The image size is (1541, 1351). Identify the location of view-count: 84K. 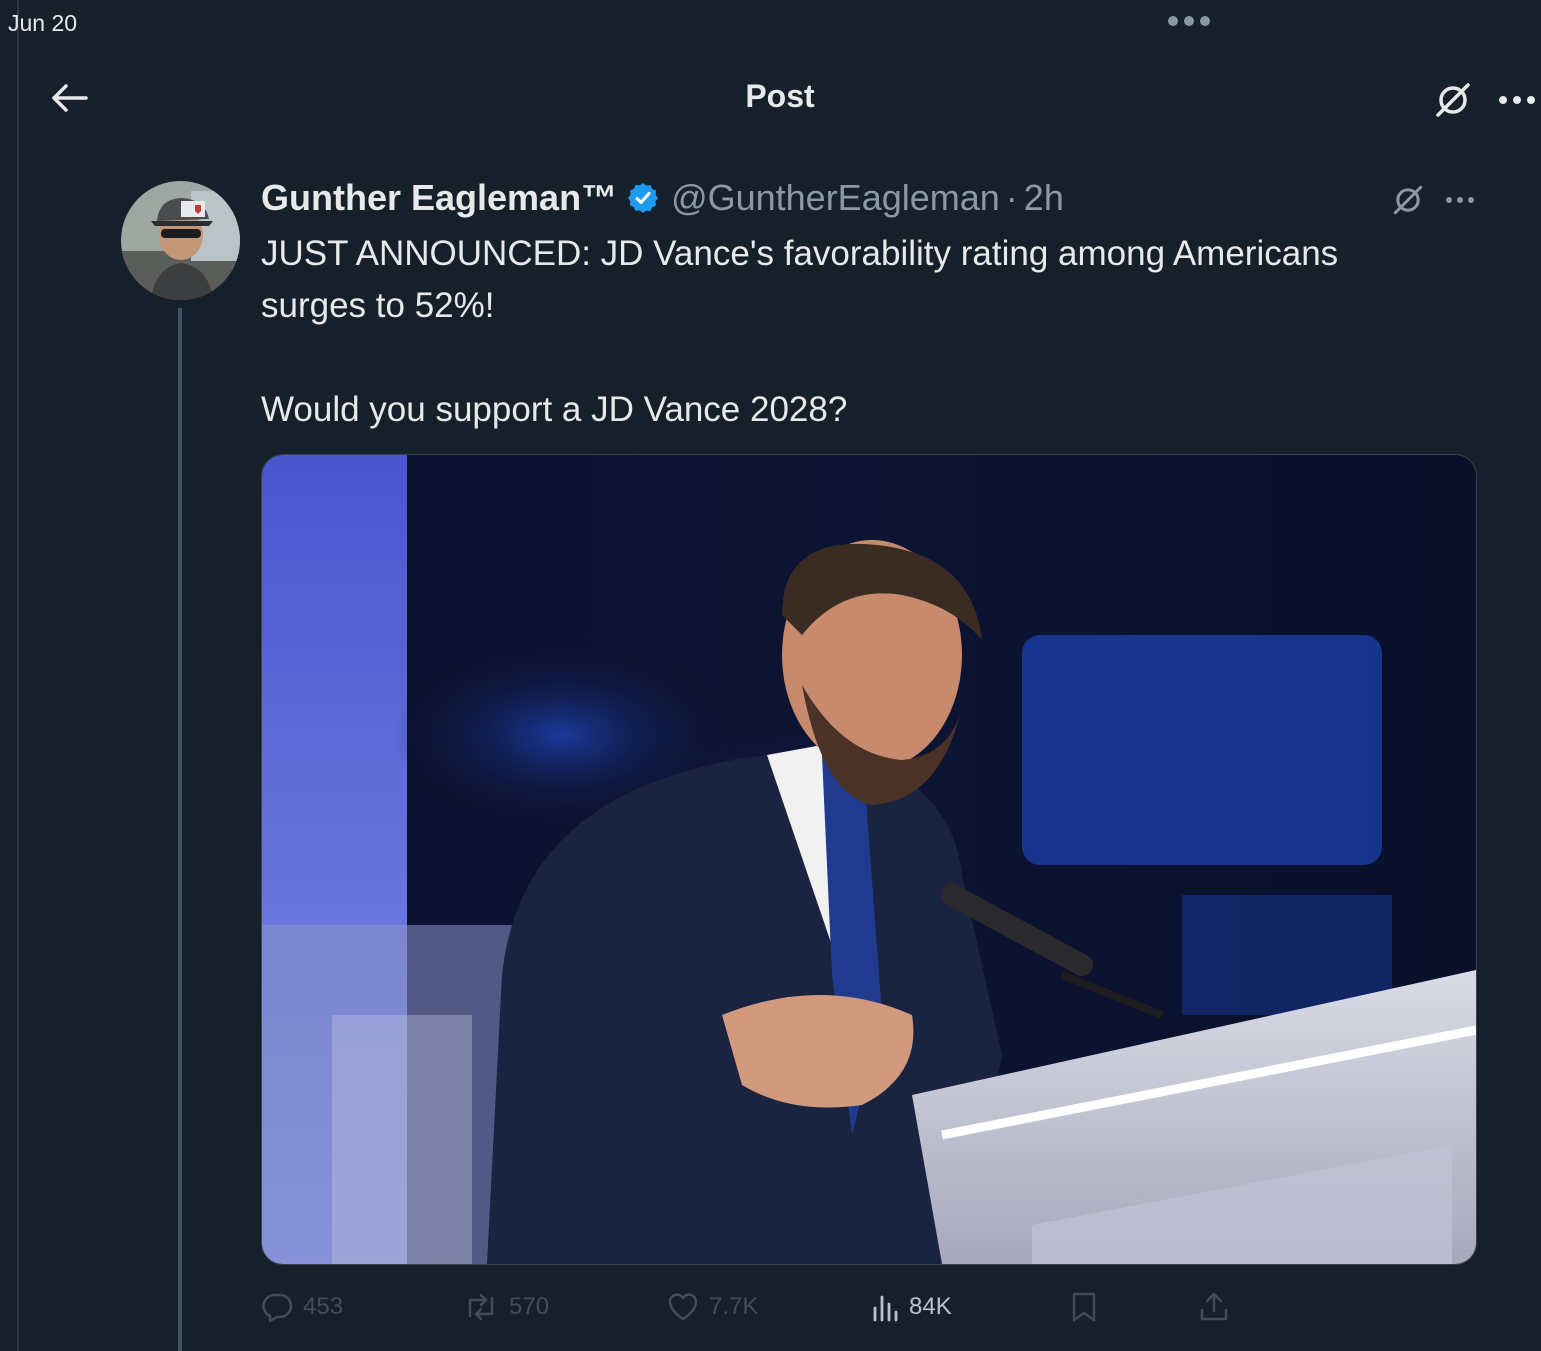
(930, 1306).